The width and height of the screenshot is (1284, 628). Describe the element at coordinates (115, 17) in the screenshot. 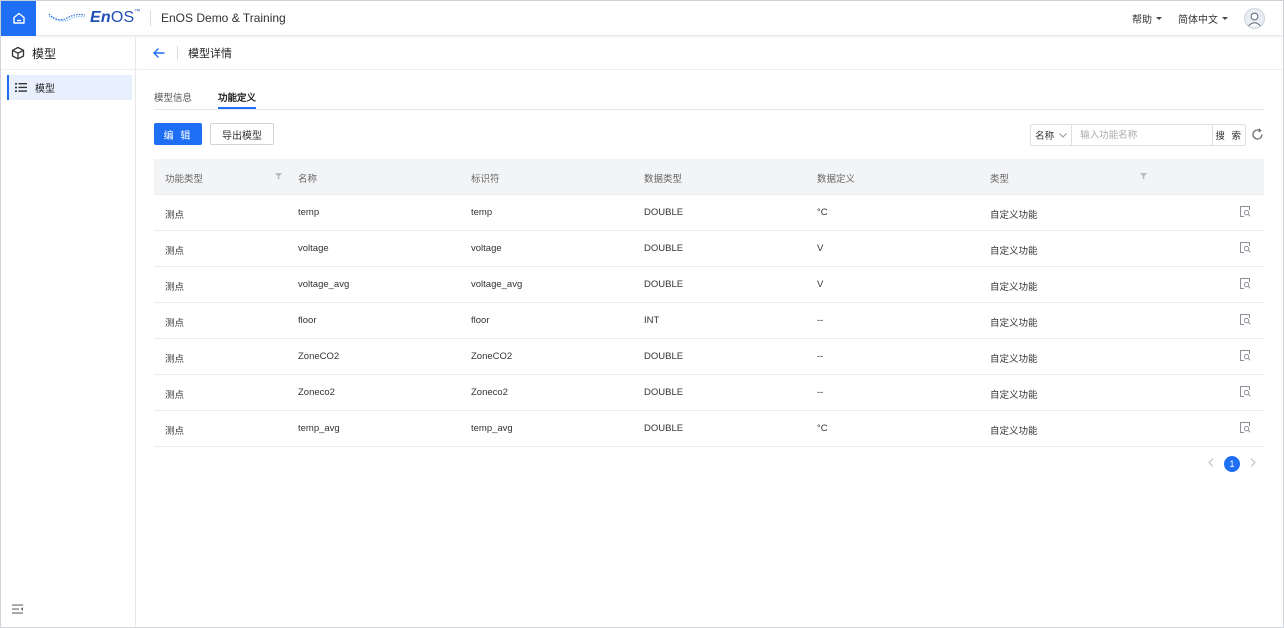

I see `logo-text: EnOS™` at that location.